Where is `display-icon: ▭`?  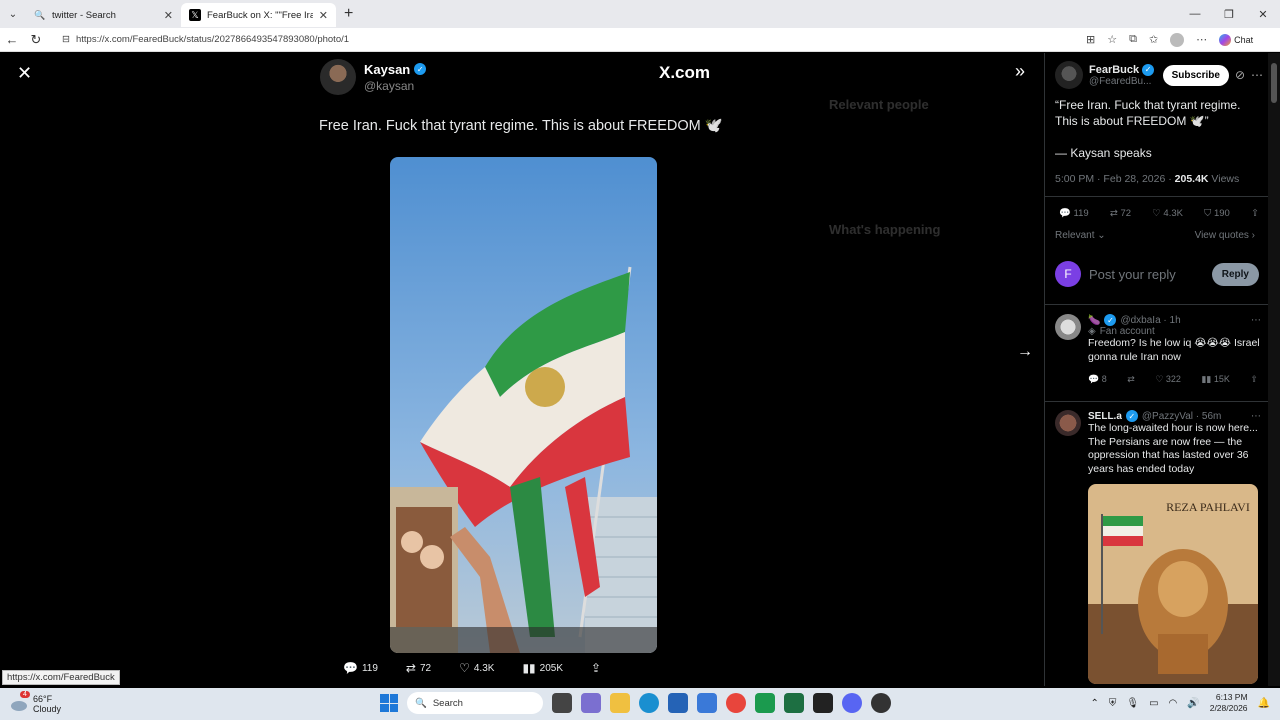
display-icon: ▭ is located at coordinates (1153, 703).